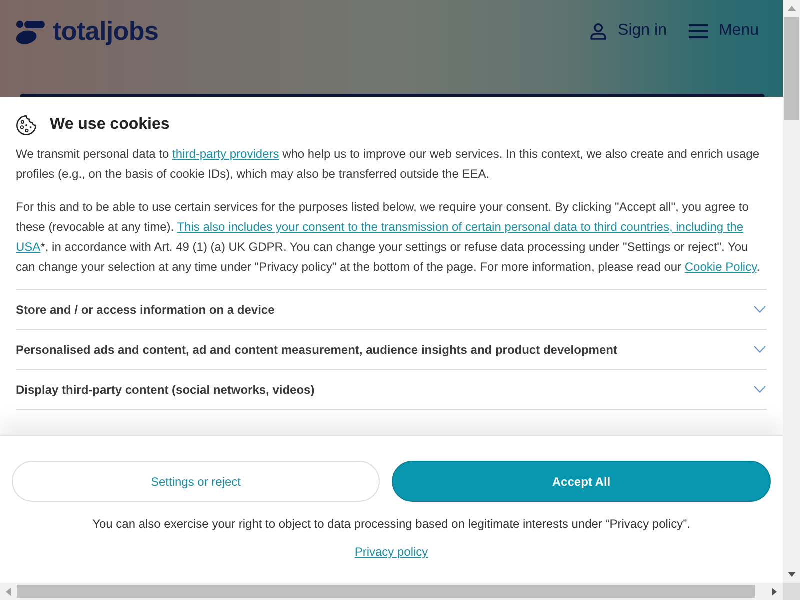 This screenshot has height=600, width=800. Describe the element at coordinates (599, 31) in the screenshot. I see `person-icon` at that location.